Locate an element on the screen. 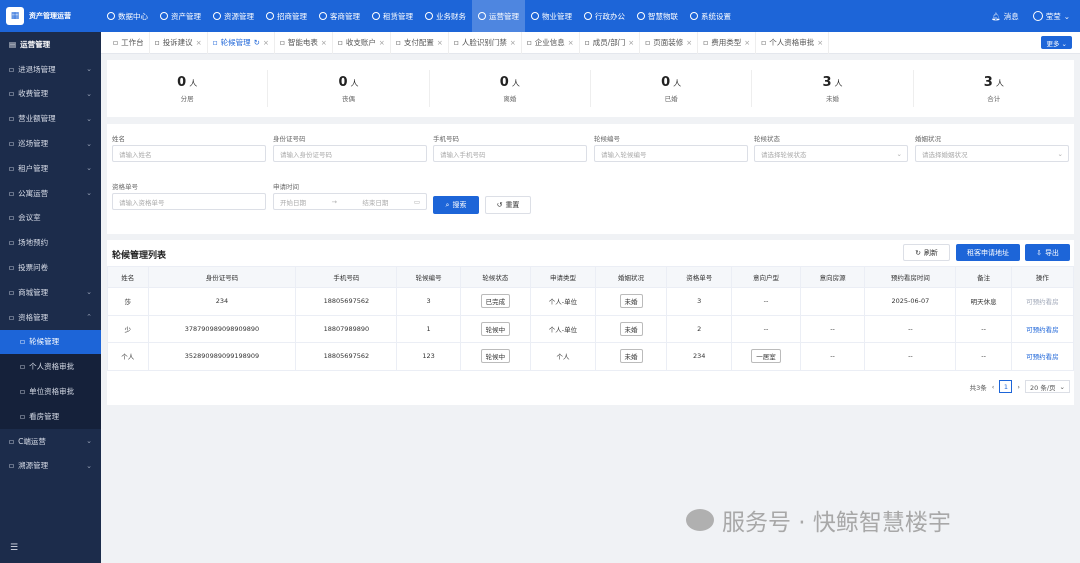  export-button: ⇩ 导出 is located at coordinates (1047, 252).